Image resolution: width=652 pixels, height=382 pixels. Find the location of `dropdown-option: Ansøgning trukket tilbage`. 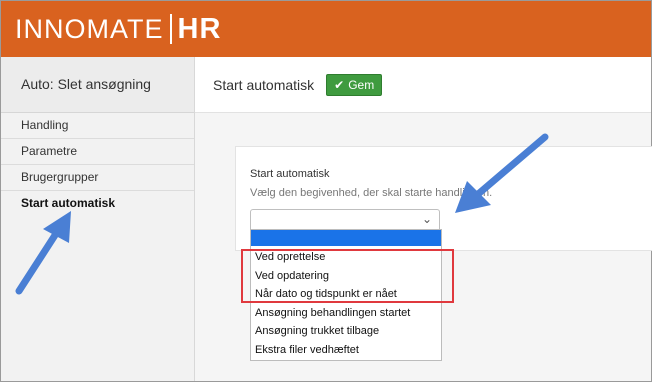

dropdown-option: Ansøgning trukket tilbage is located at coordinates (346, 331).